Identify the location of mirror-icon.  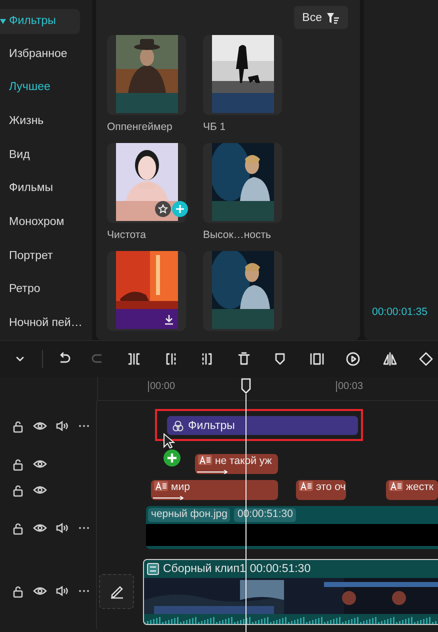
(390, 359).